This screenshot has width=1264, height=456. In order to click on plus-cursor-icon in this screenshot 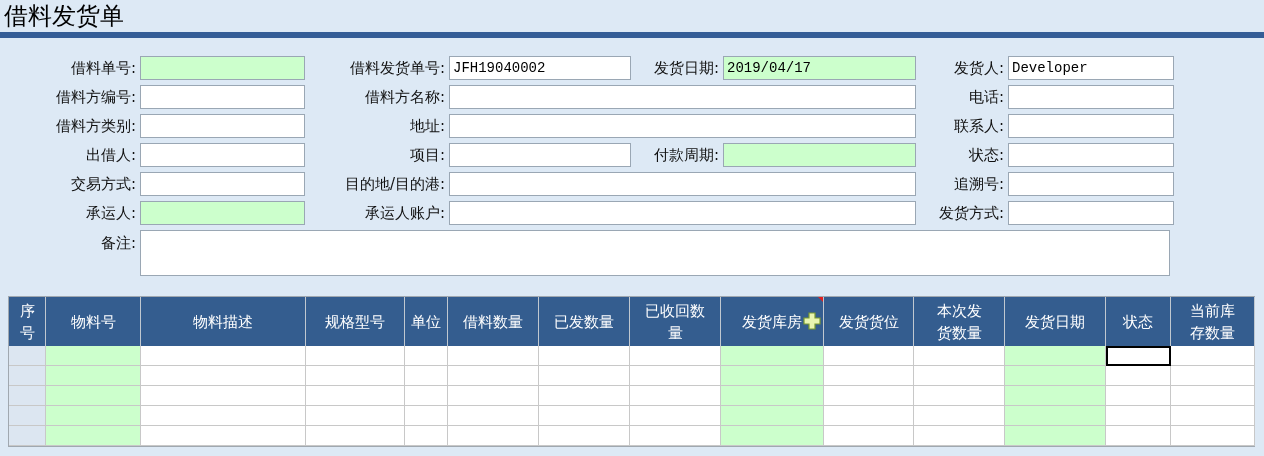, I will do `click(812, 321)`.